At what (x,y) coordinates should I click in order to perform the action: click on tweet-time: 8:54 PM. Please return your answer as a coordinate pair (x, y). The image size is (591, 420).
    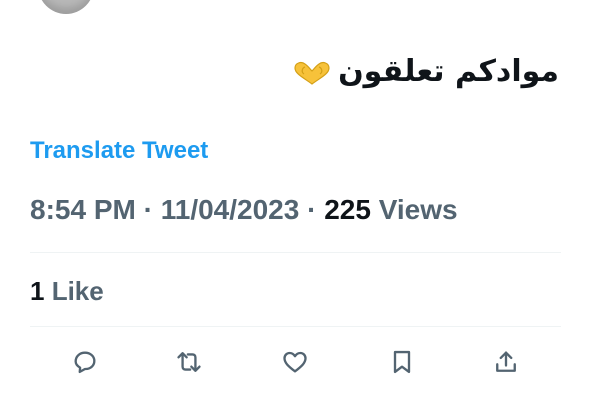
    Looking at the image, I should click on (83, 209).